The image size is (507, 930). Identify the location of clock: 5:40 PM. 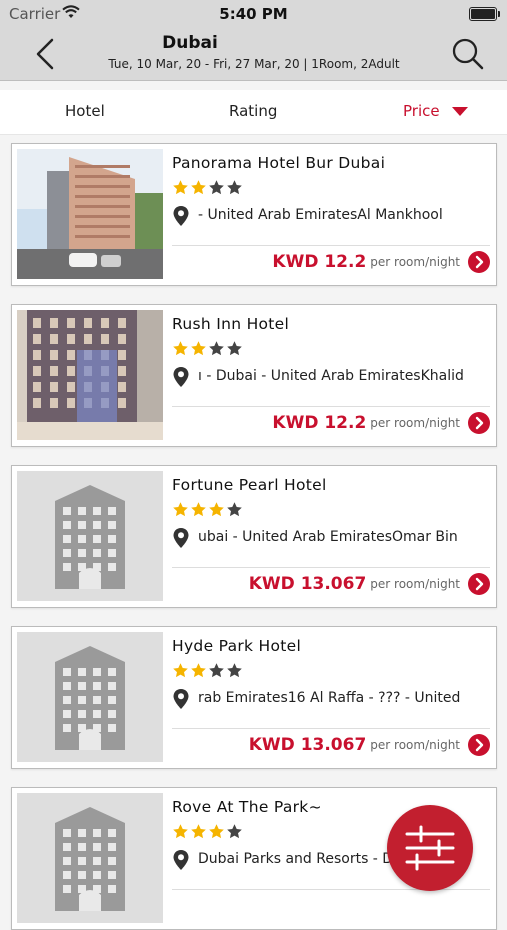
(253, 14).